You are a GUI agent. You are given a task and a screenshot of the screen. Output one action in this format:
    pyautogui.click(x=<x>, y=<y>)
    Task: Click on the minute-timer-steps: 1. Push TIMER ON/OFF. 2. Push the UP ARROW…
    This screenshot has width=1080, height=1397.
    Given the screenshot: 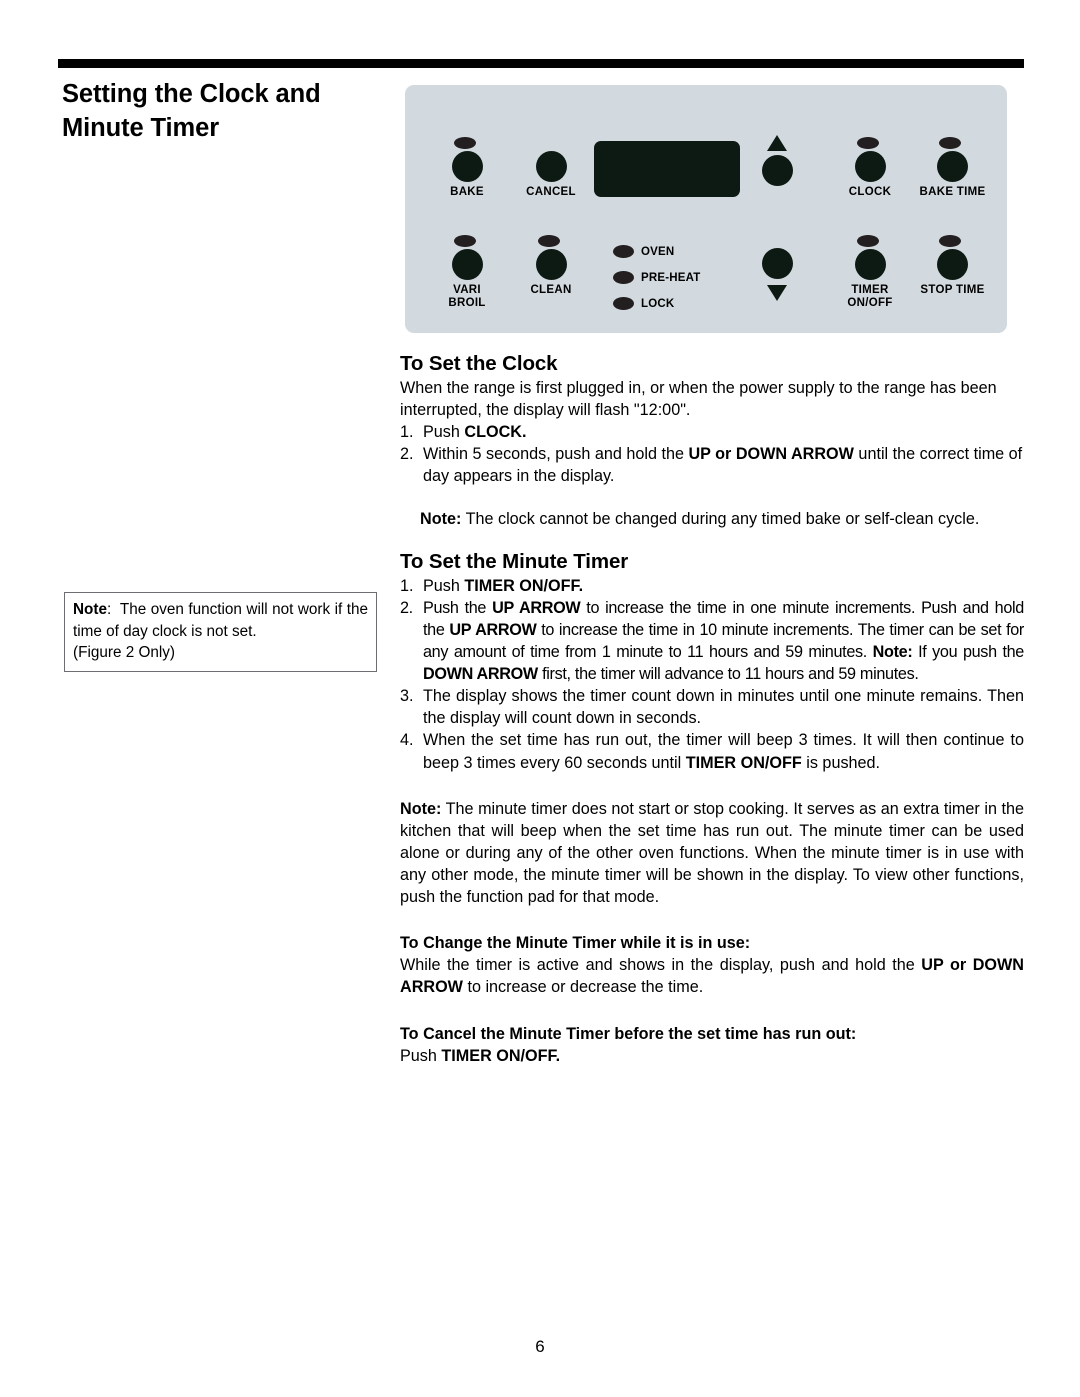 What is the action you would take?
    pyautogui.click(x=712, y=674)
    